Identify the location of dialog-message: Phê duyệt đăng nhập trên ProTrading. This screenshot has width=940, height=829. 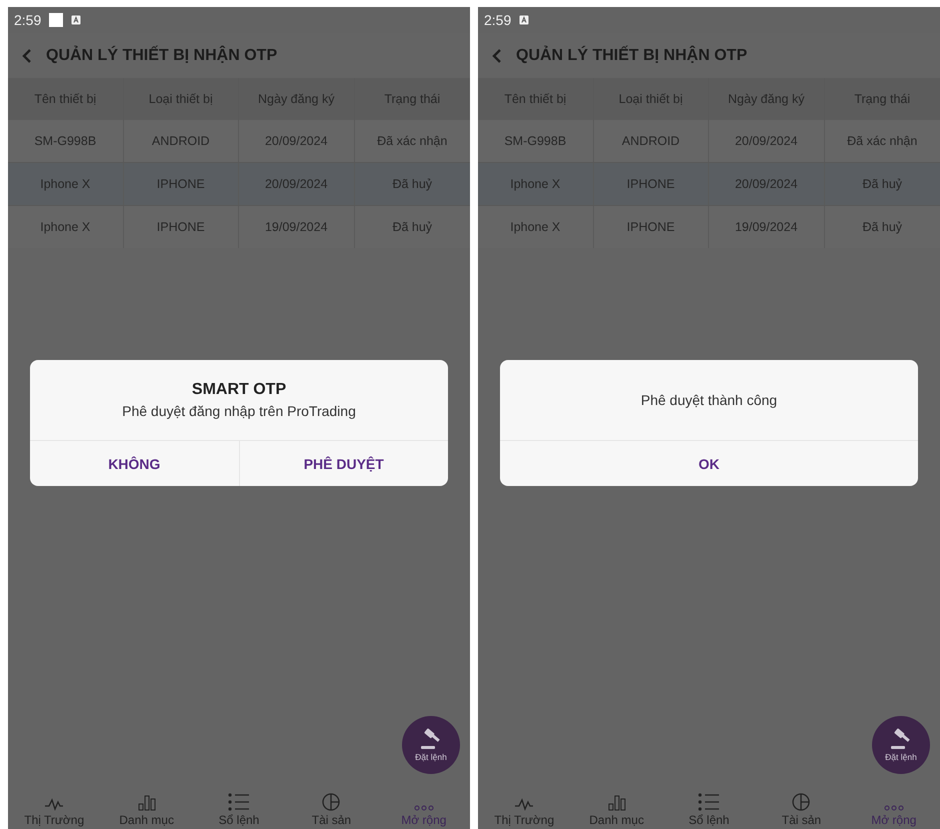
(239, 411).